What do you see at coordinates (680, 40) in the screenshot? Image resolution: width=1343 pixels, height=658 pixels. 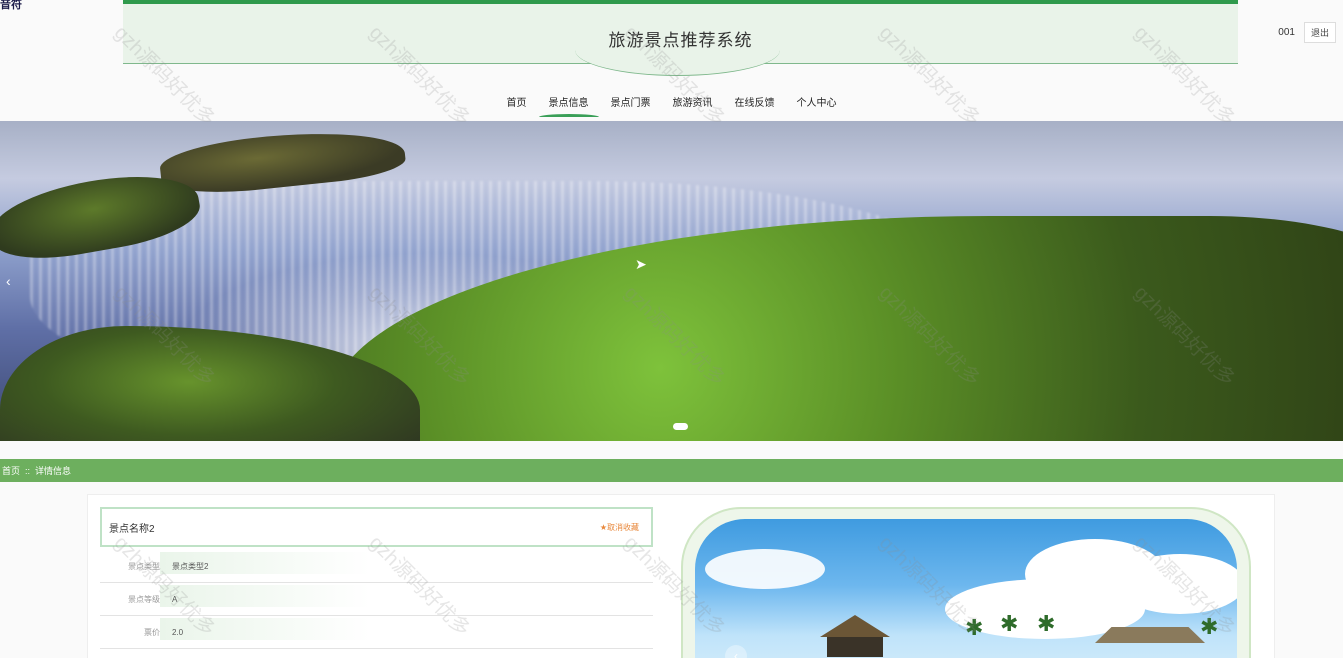 I see `site-title: 旅游景点推荐系统` at bounding box center [680, 40].